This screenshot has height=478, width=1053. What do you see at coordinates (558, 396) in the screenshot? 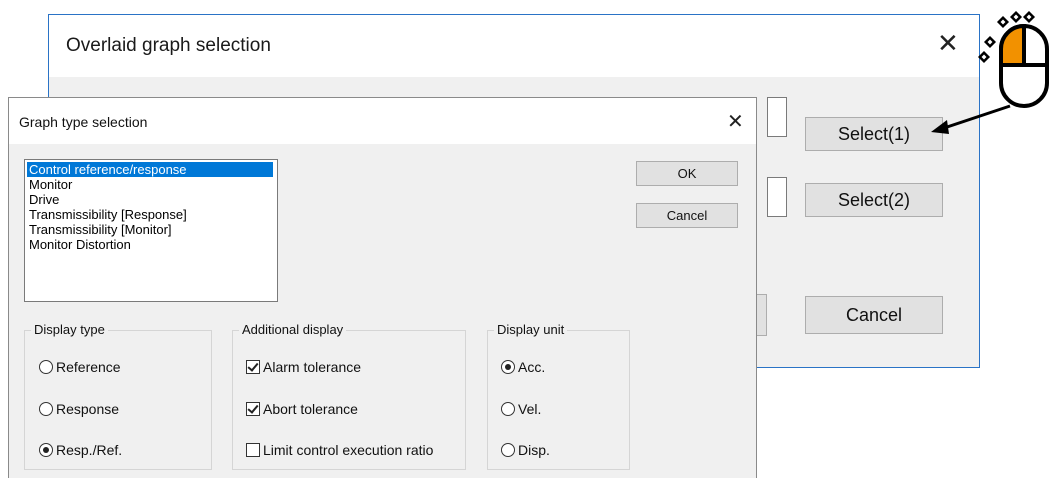
I see `display-unit-group: Display unit Acc. Vel. Disp.` at bounding box center [558, 396].